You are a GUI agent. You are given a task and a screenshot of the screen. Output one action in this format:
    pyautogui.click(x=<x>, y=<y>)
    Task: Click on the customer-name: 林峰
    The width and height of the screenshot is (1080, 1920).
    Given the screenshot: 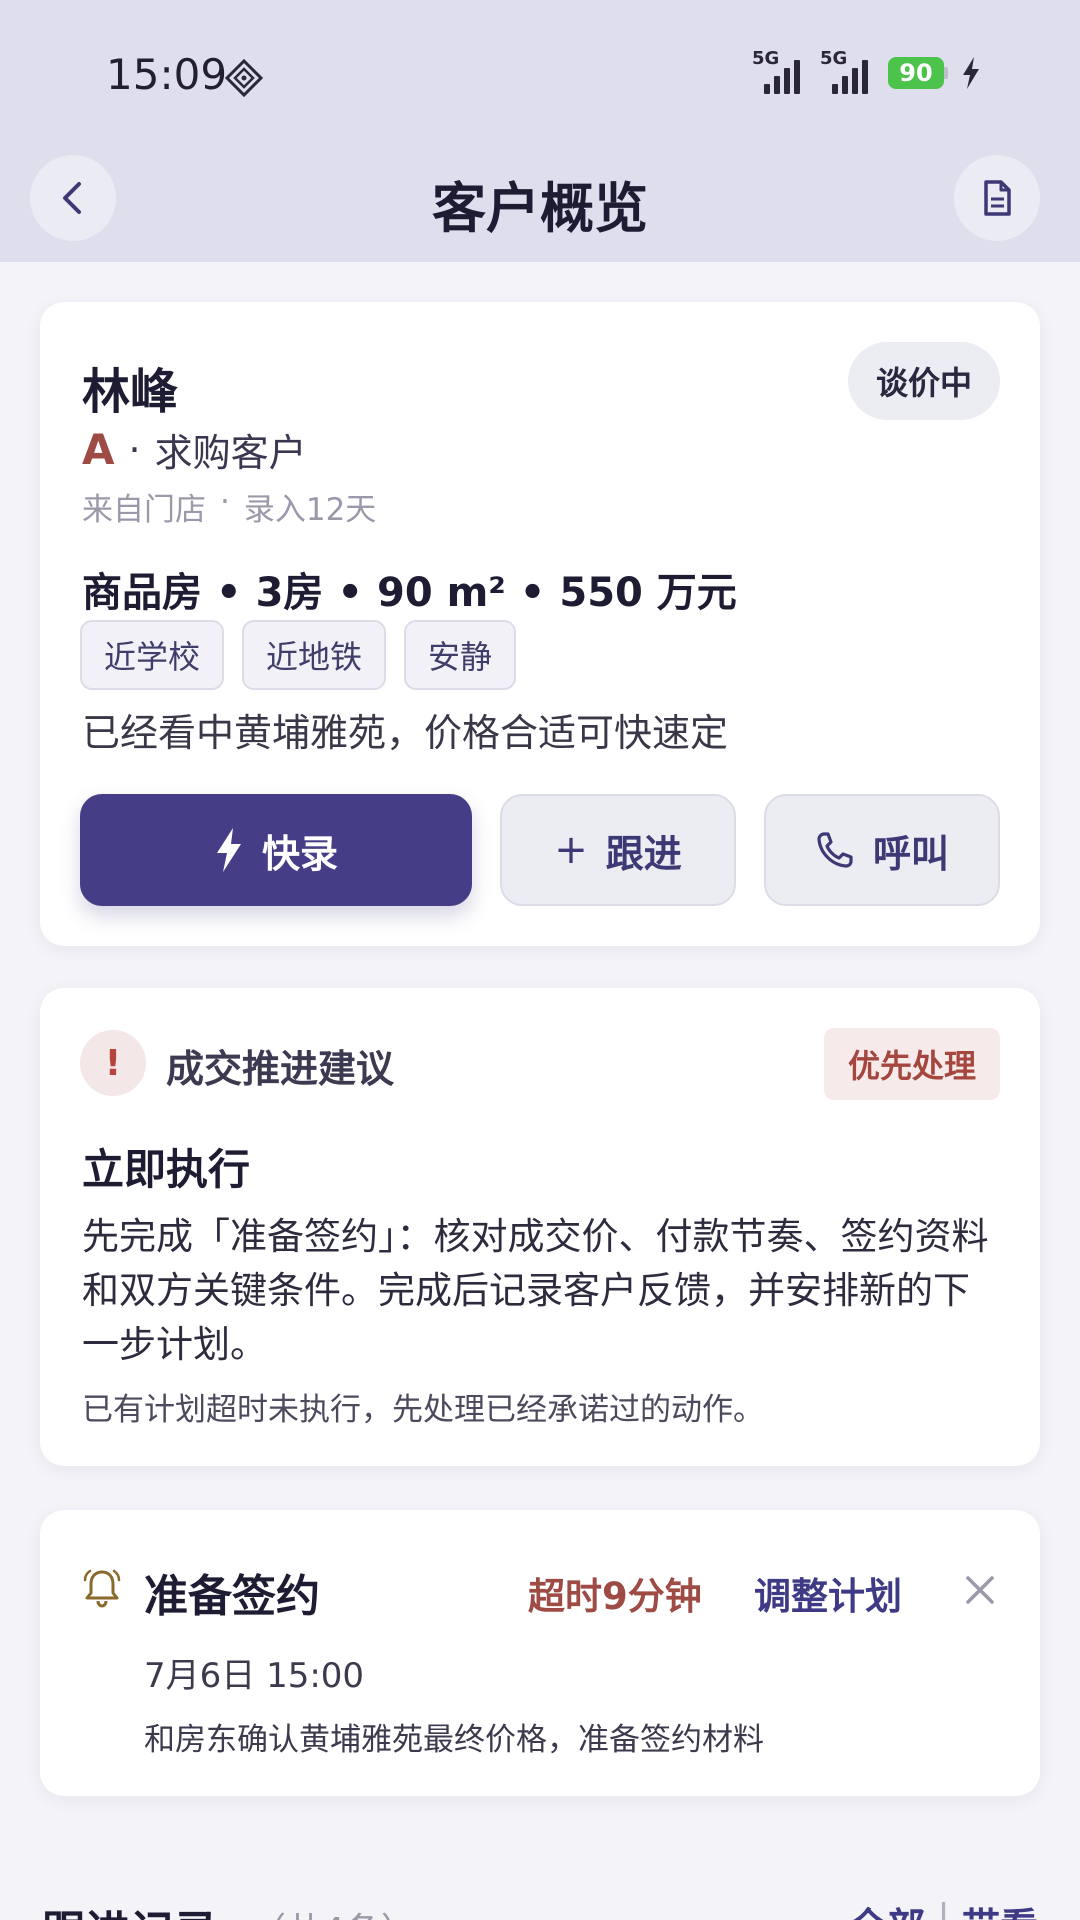 What is the action you would take?
    pyautogui.click(x=130, y=392)
    